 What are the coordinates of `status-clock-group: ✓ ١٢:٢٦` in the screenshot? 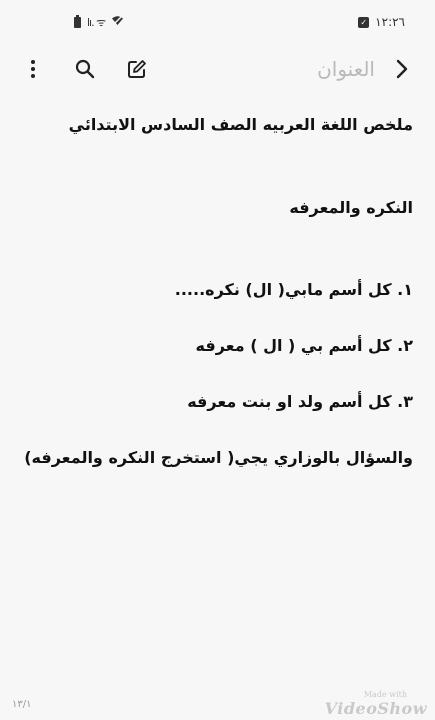 It's located at (381, 22).